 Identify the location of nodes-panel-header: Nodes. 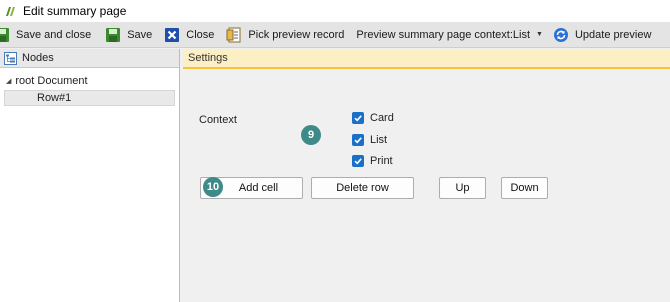
(89, 58).